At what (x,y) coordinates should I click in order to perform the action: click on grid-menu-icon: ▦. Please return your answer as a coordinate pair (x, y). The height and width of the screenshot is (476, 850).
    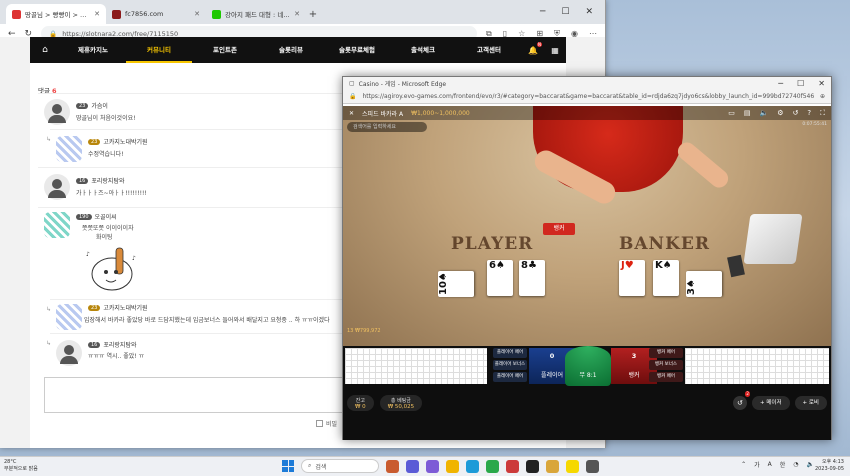
    Looking at the image, I should click on (555, 50).